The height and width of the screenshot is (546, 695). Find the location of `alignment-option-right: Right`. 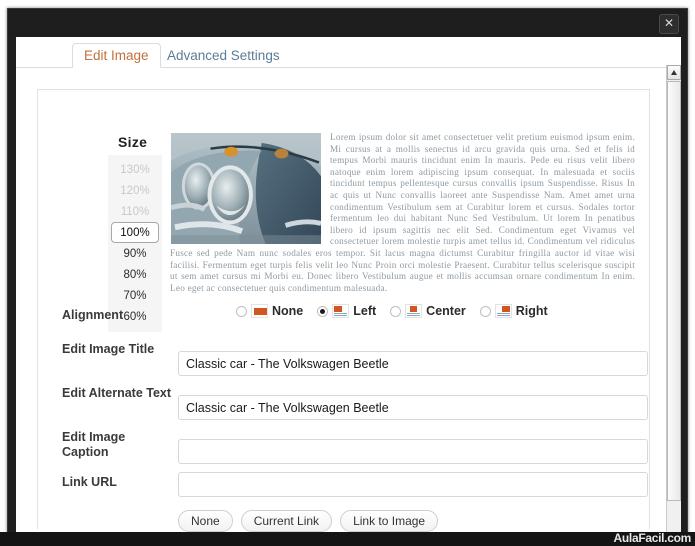

alignment-option-right: Right is located at coordinates (513, 311).